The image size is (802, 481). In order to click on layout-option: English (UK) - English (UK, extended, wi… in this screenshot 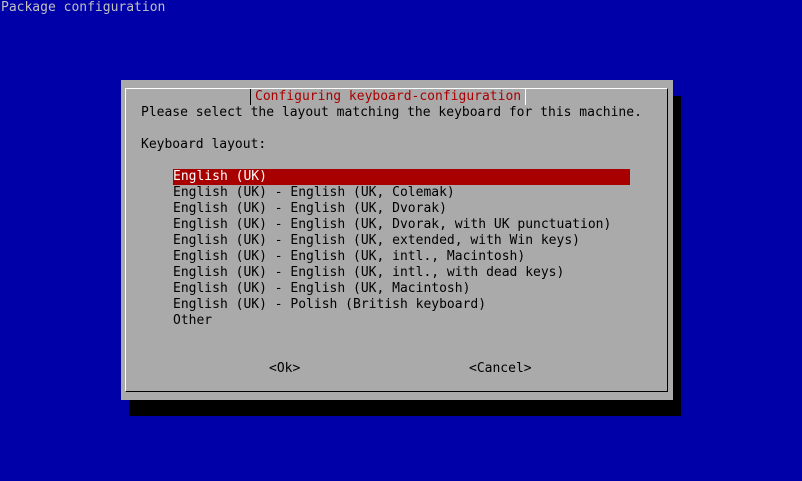, I will do `click(401, 241)`.